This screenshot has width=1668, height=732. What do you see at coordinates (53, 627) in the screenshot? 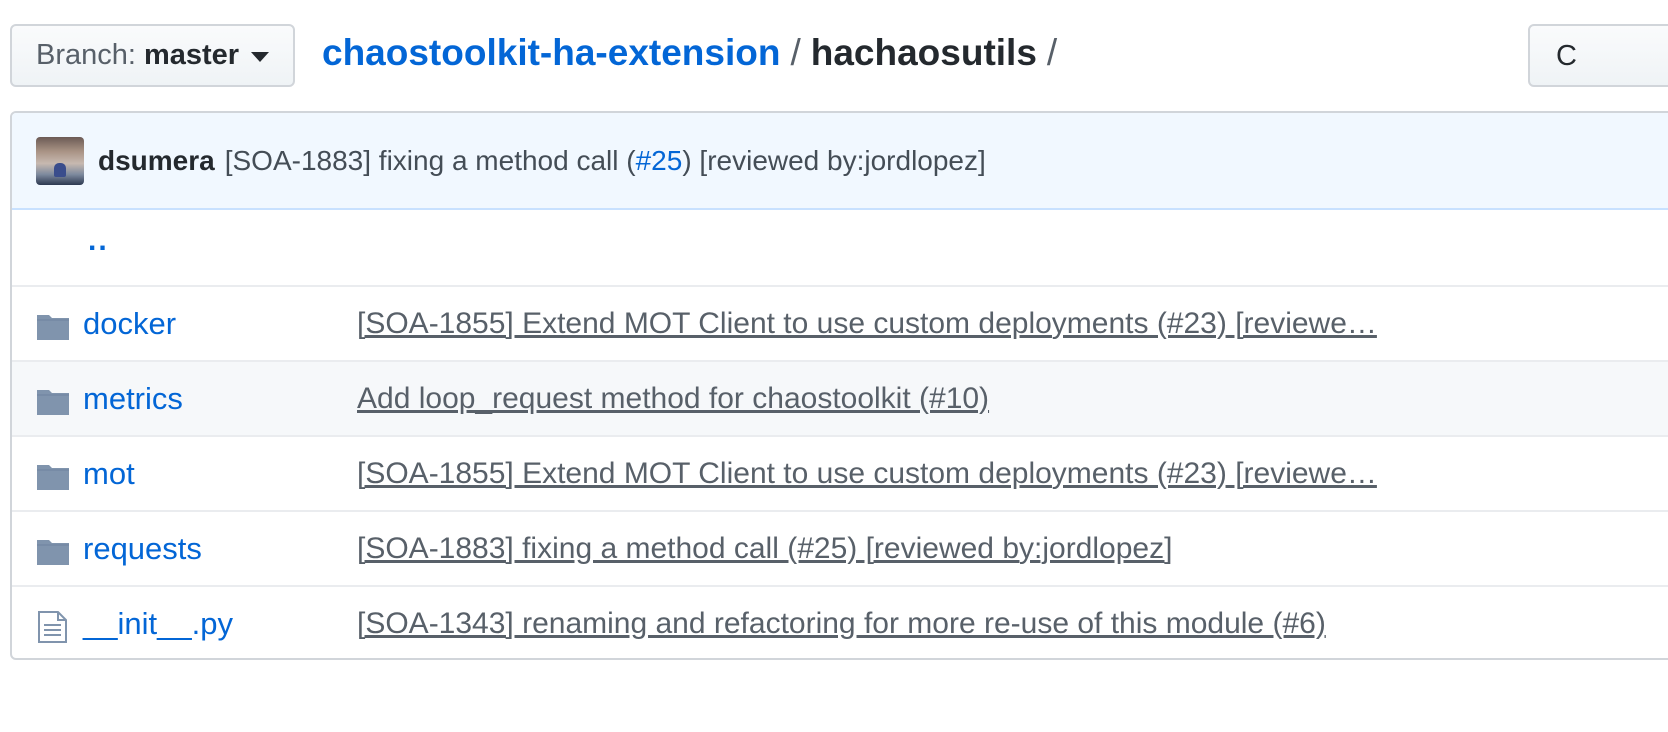
I see `file-icon` at bounding box center [53, 627].